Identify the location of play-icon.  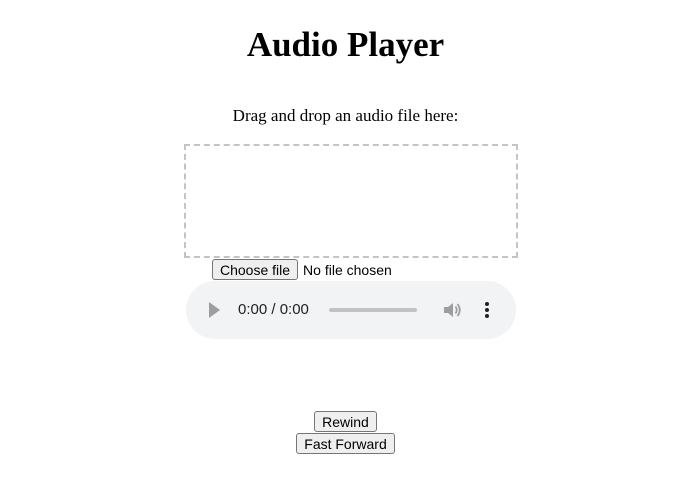
(214, 310).